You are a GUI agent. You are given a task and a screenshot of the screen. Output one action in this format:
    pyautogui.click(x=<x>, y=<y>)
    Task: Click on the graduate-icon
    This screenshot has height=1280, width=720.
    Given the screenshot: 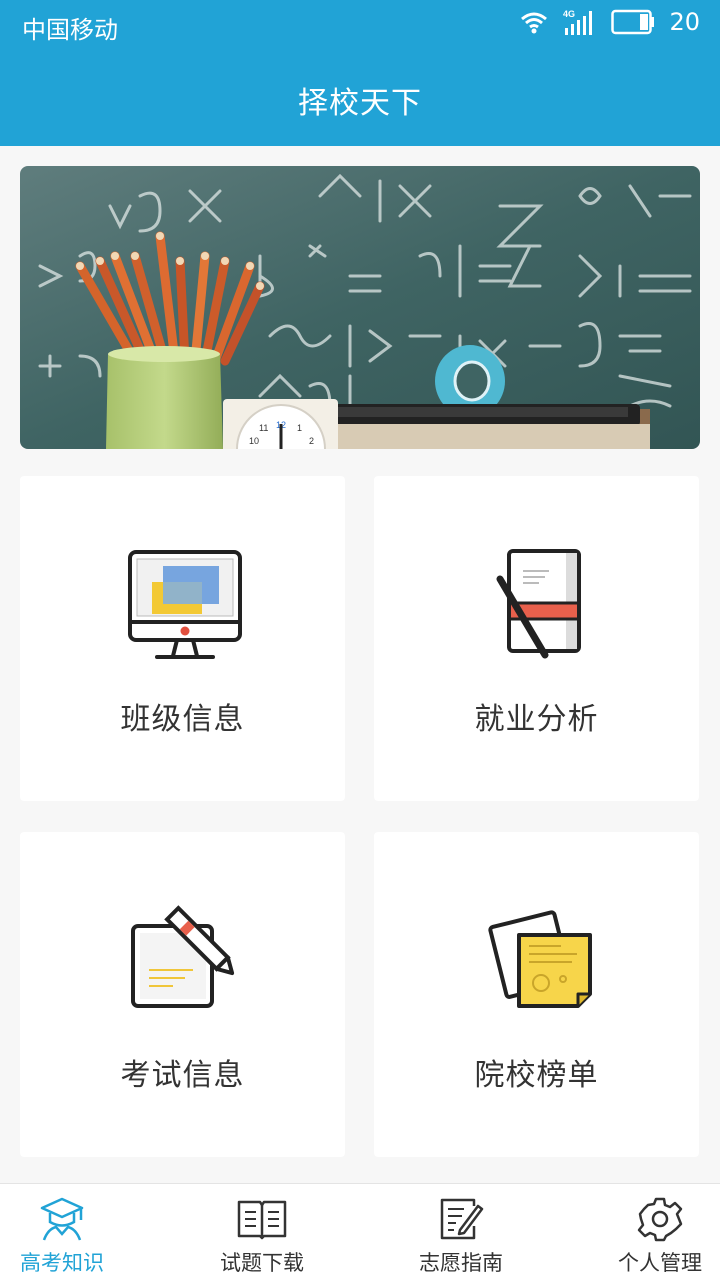 What is the action you would take?
    pyautogui.click(x=62, y=1219)
    